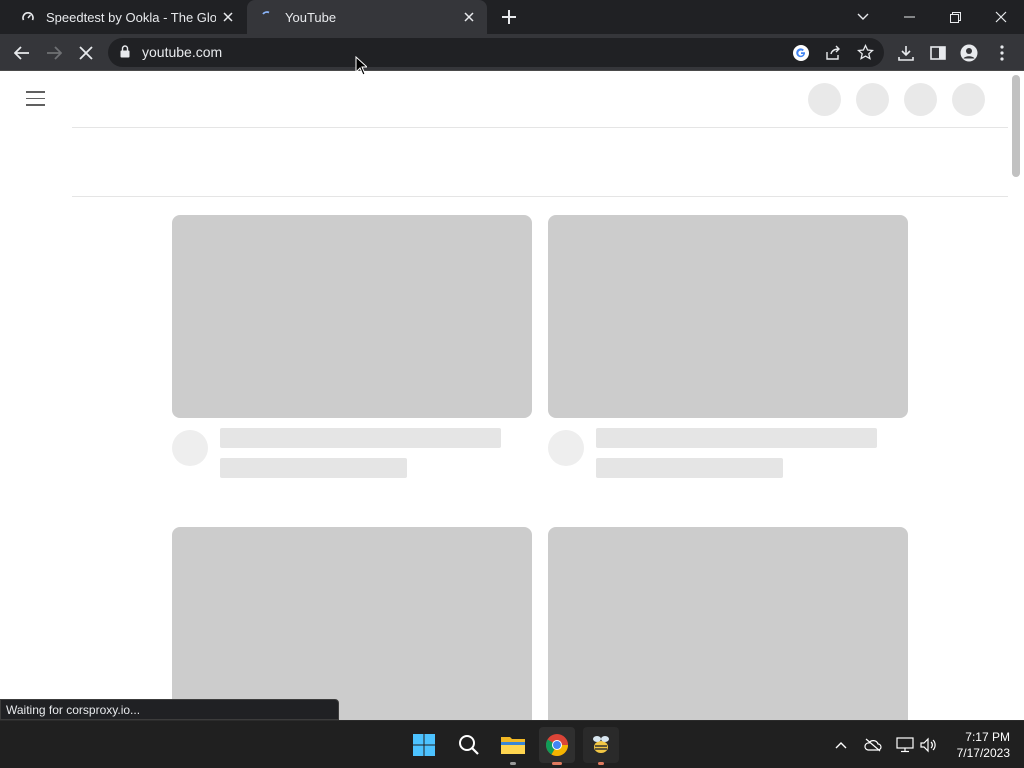 This screenshot has width=1024, height=768. What do you see at coordinates (540, 127) in the screenshot?
I see `header-divider` at bounding box center [540, 127].